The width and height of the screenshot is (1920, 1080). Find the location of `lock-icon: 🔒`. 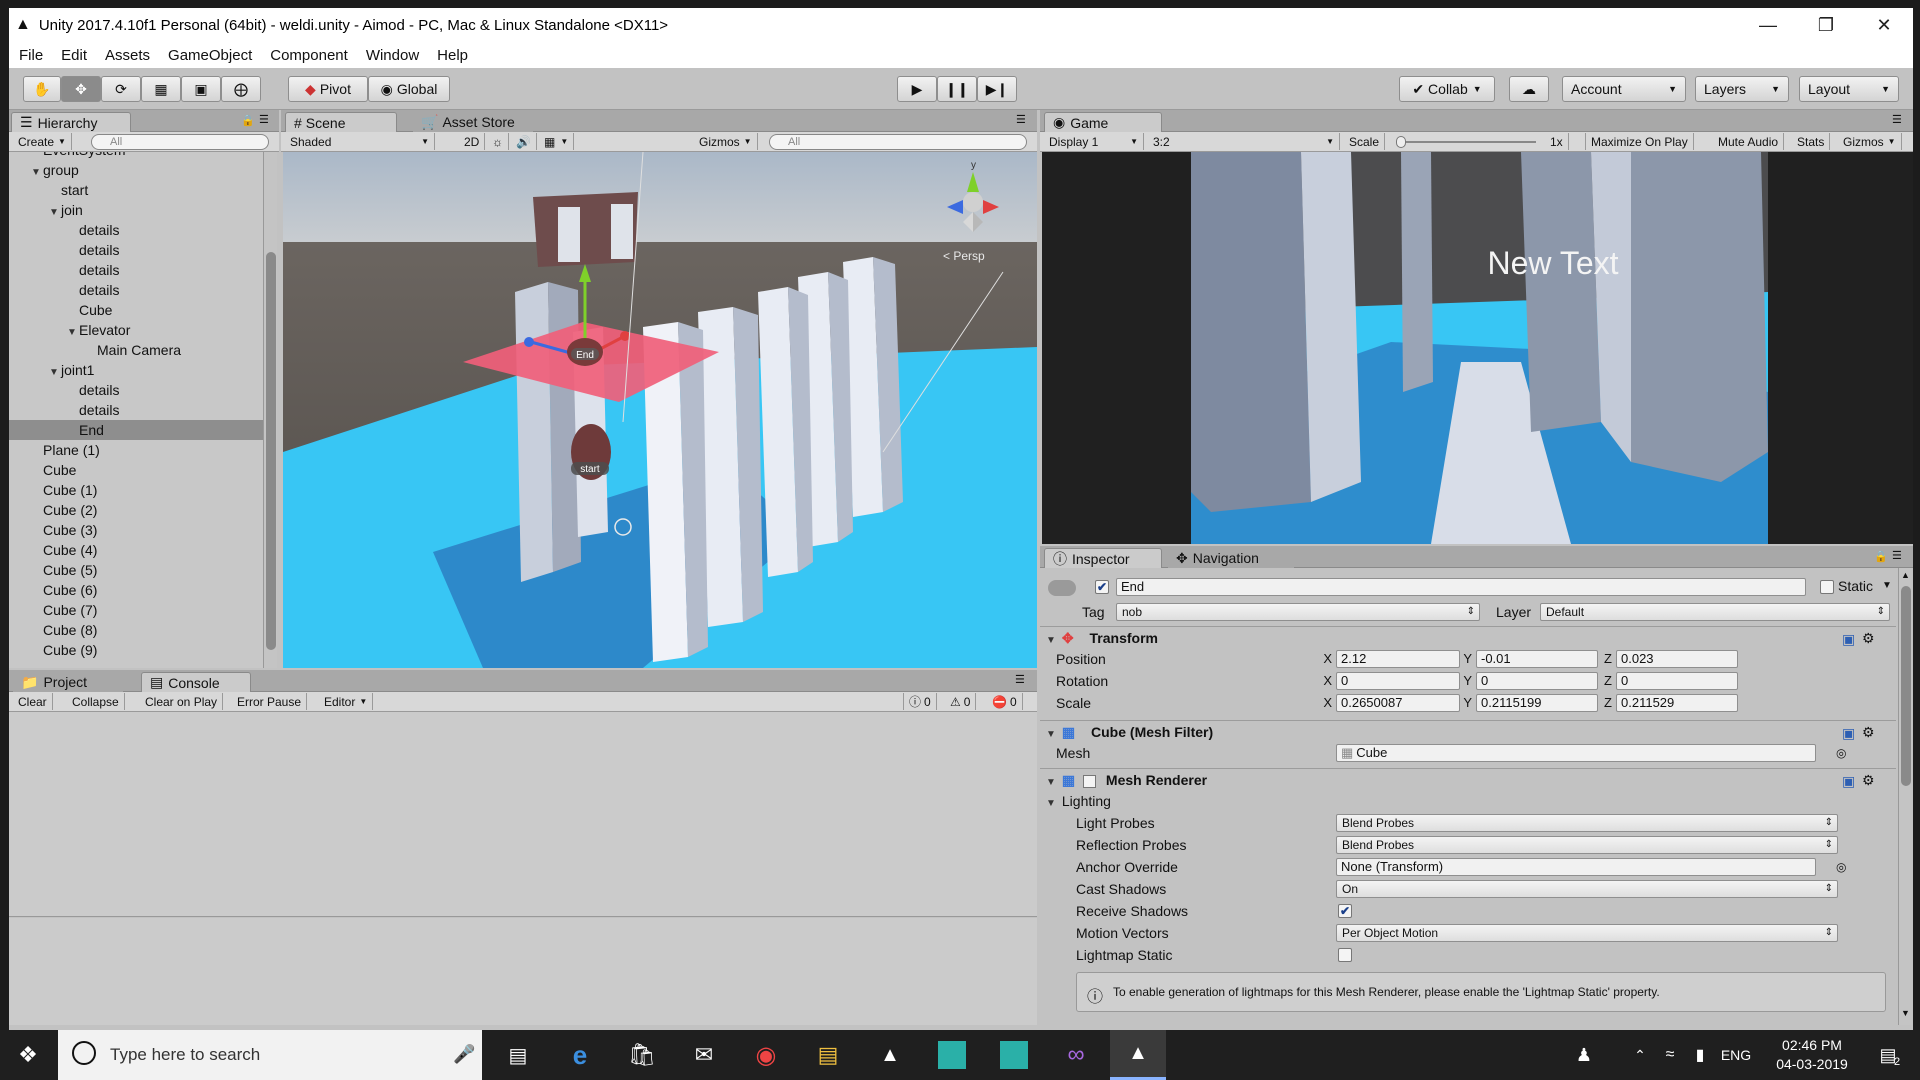

lock-icon: 🔒 is located at coordinates (248, 120).